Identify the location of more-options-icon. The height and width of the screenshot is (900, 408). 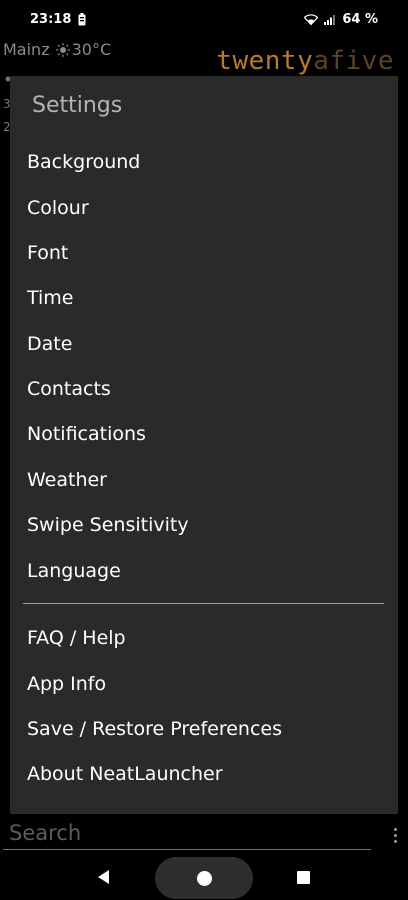
(395, 835).